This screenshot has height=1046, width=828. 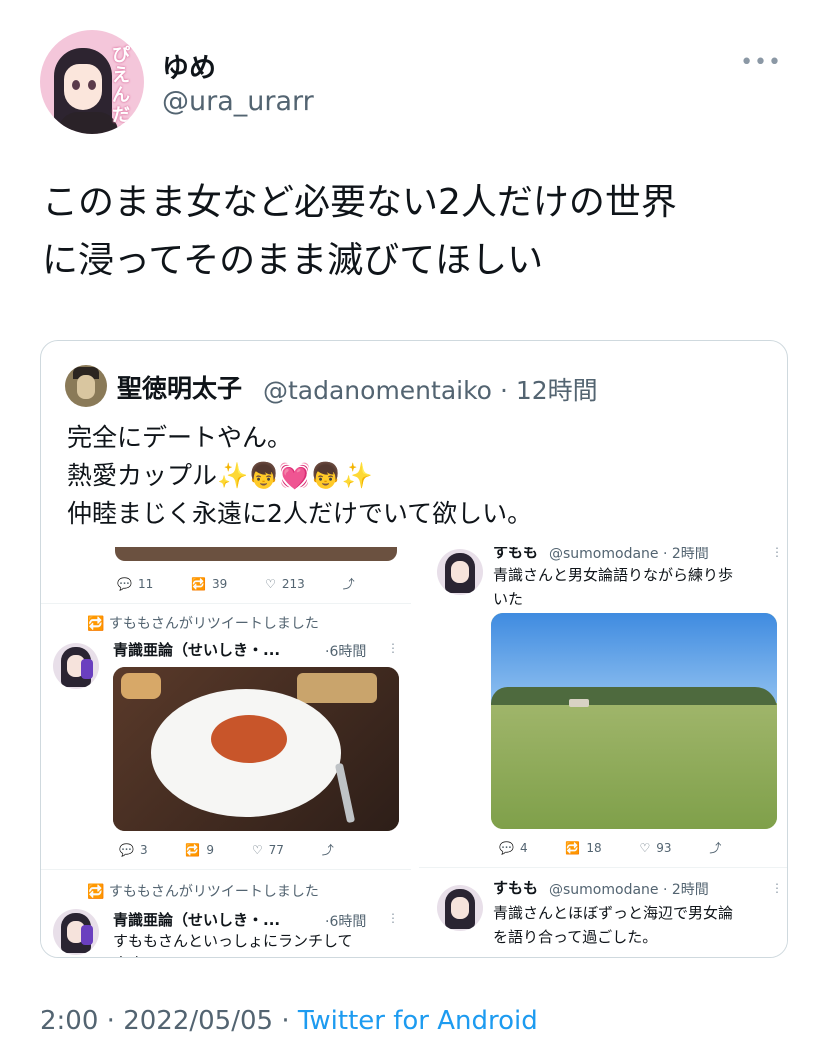 I want to click on column-gap, so click(x=415, y=752).